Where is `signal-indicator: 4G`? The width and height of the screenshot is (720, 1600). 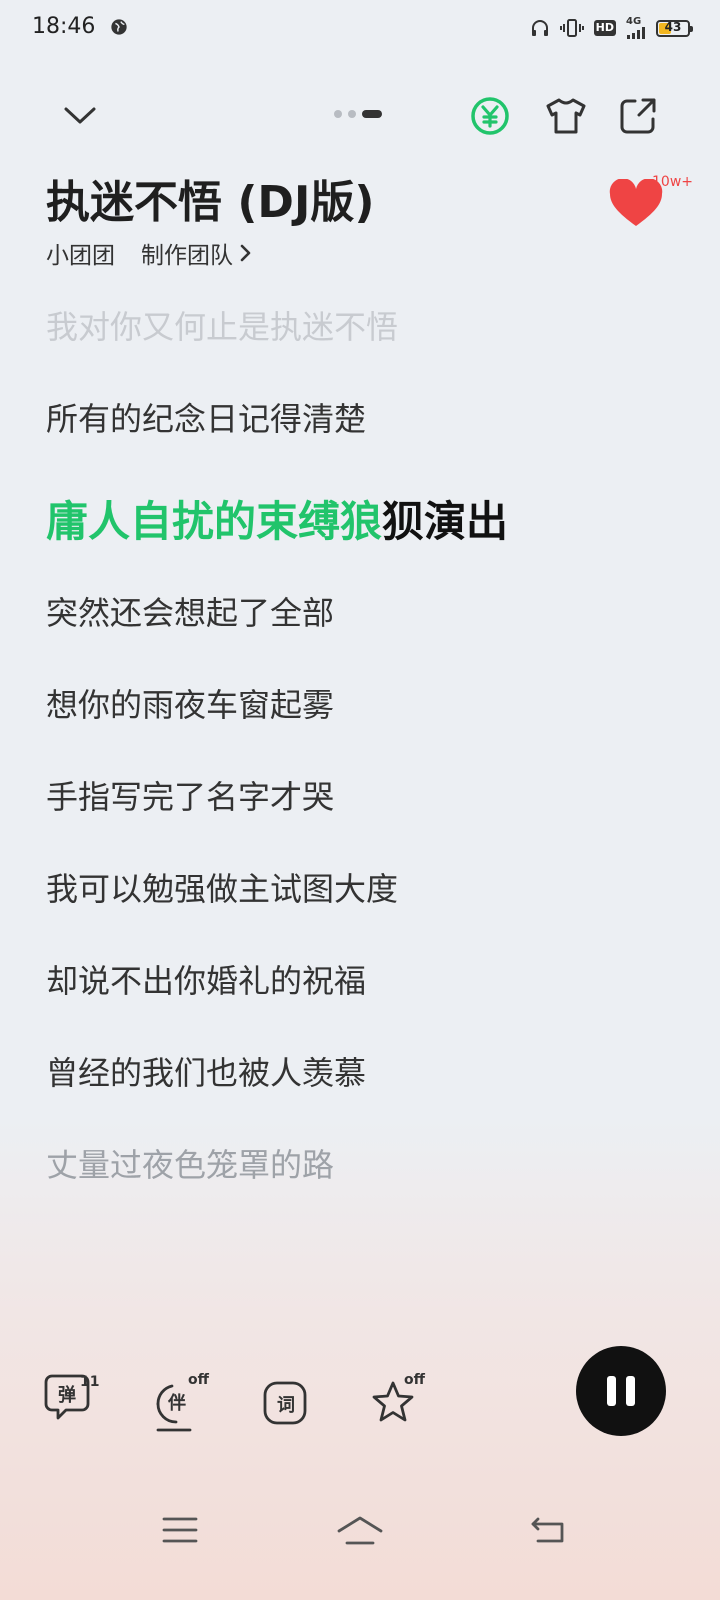
signal-indicator: 4G is located at coordinates (636, 28).